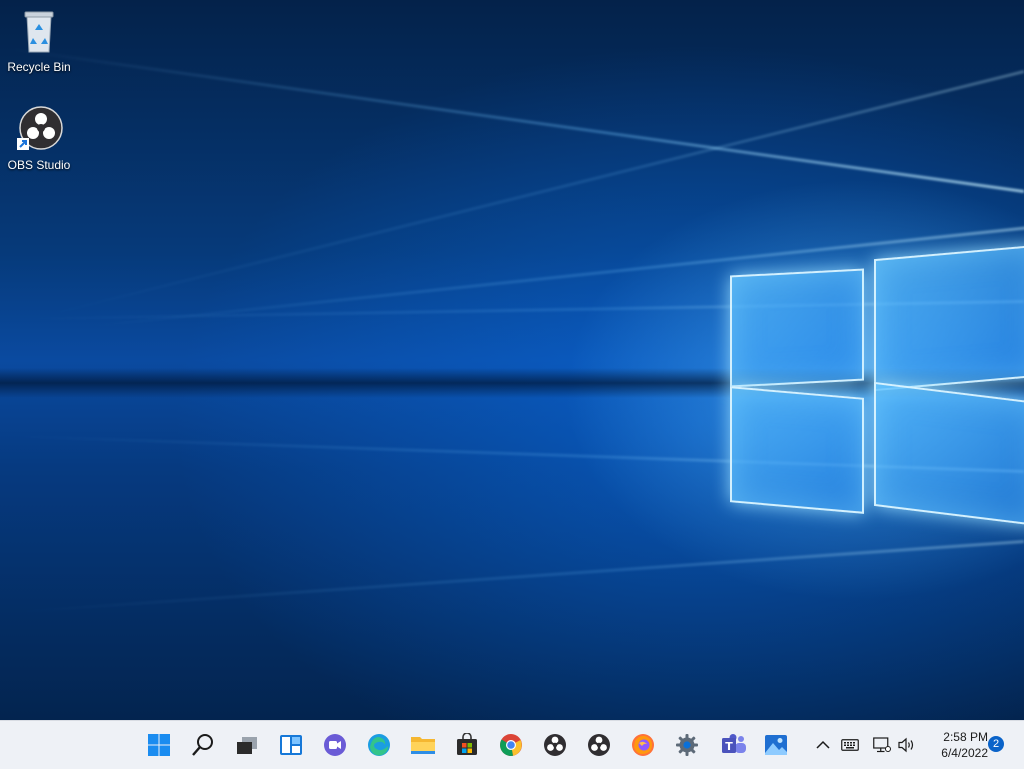 The image size is (1024, 769). What do you see at coordinates (957, 745) in the screenshot?
I see `clock-button: 2:58 PM 6/4/2022` at bounding box center [957, 745].